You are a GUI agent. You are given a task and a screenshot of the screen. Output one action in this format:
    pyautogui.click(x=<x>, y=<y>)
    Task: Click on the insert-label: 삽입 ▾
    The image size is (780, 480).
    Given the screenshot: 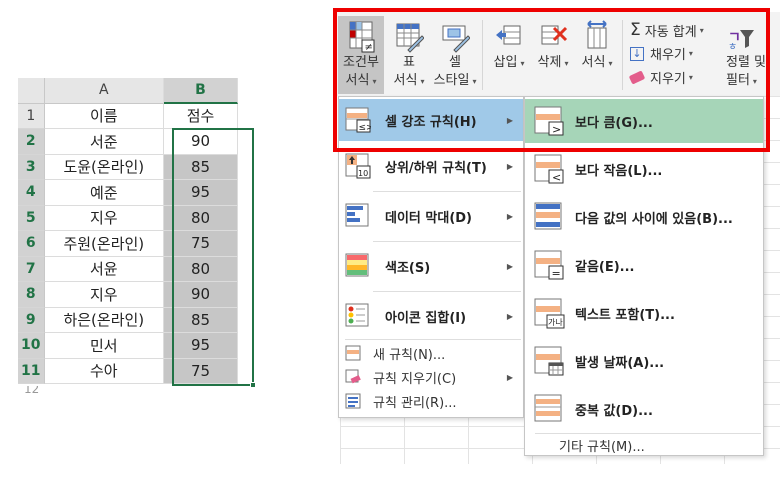 What is the action you would take?
    pyautogui.click(x=509, y=62)
    